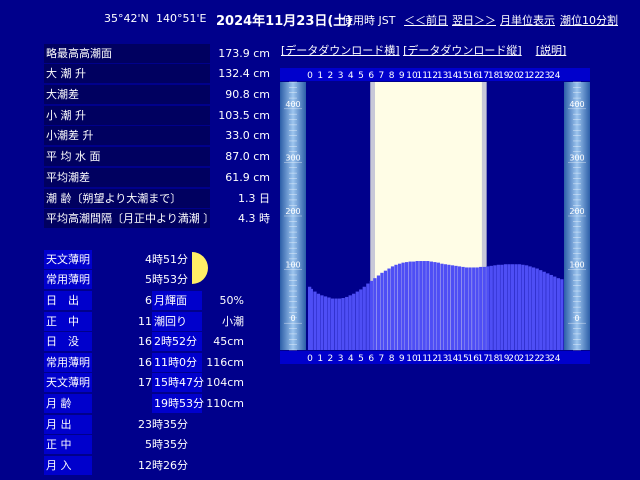  I want to click on top-hour-axis: 0 1 2 3 4 5 6 7 8 9 101112131415161718192021222324, so click(435, 74).